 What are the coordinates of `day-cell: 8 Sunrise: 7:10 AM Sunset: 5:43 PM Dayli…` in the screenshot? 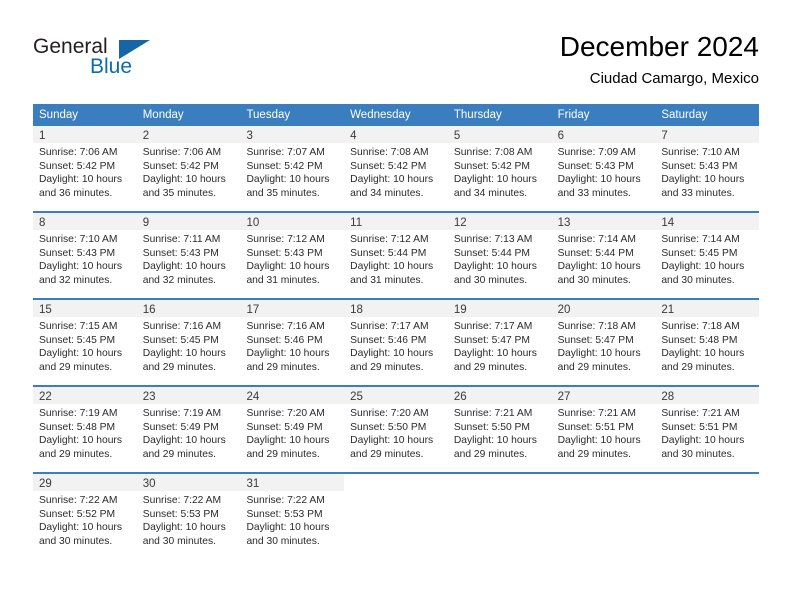 It's located at (85, 255).